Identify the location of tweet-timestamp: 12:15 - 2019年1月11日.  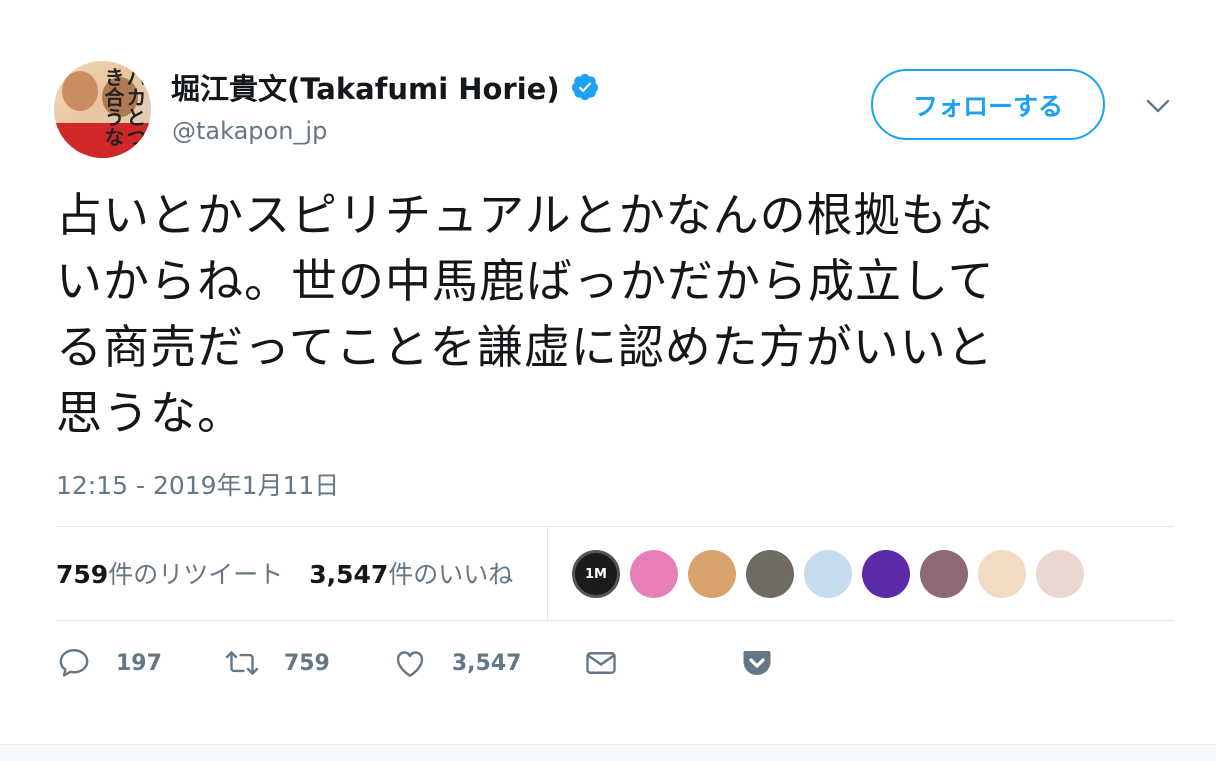
(197, 484).